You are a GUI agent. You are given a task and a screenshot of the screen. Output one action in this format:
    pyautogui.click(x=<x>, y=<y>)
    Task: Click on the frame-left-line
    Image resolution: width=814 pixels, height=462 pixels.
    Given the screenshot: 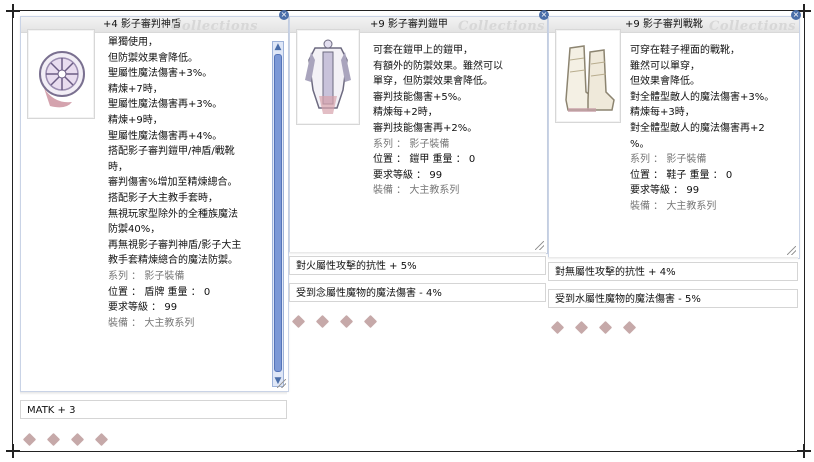 What is the action you would take?
    pyautogui.click(x=12, y=231)
    